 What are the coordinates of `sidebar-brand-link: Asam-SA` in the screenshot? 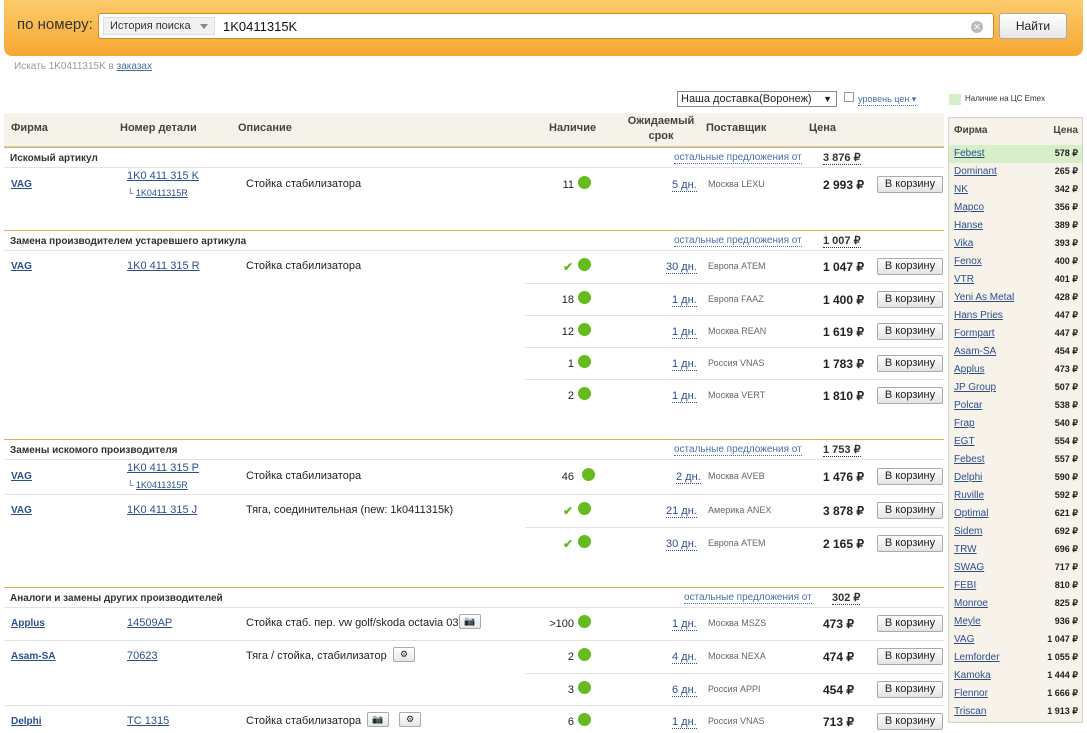 It's located at (975, 351).